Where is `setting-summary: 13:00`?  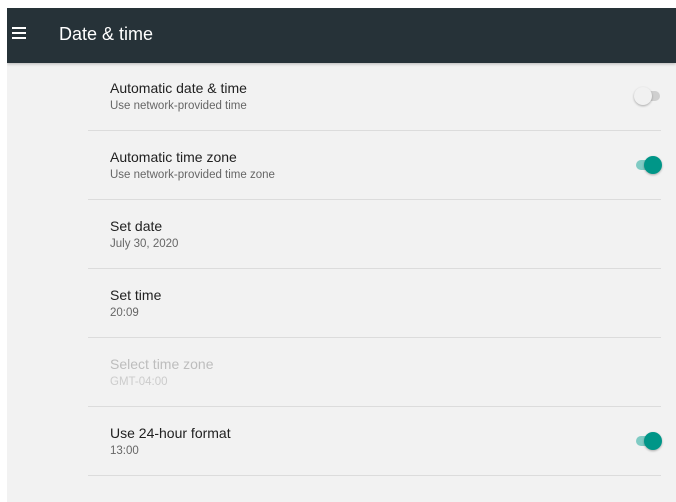
setting-summary: 13:00 is located at coordinates (124, 451).